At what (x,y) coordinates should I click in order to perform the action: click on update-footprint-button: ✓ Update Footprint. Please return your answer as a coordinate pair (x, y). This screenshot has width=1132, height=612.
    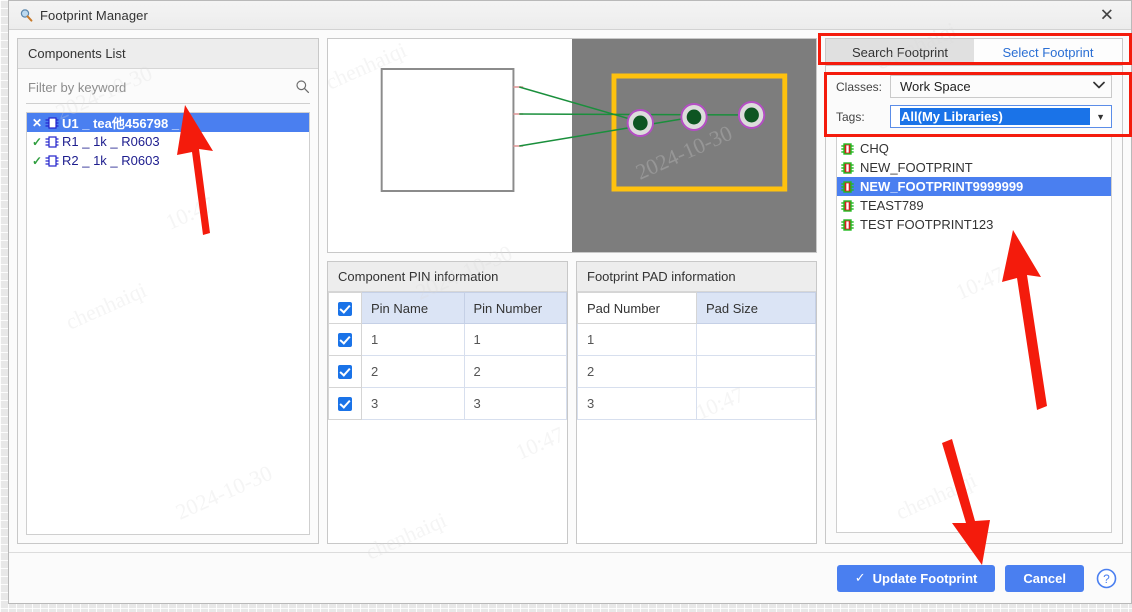
    Looking at the image, I should click on (916, 578).